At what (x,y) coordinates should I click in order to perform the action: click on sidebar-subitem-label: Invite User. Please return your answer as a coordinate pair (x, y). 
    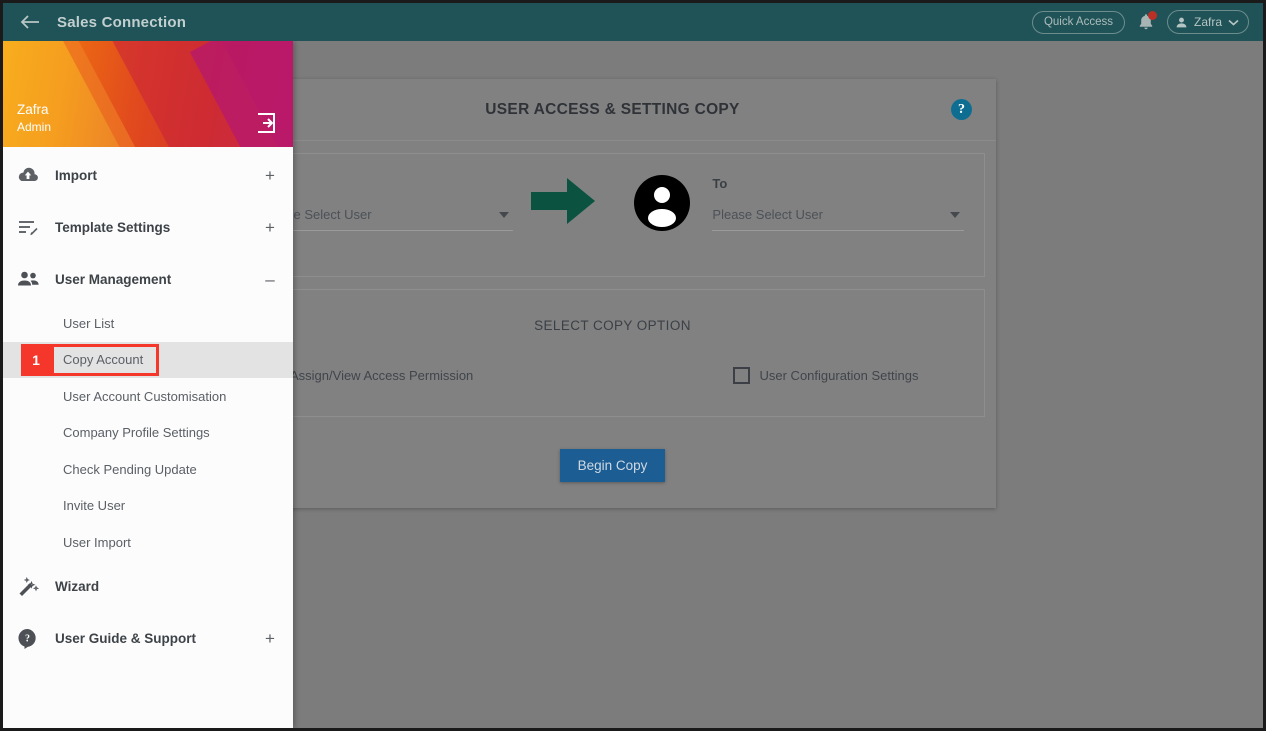
    Looking at the image, I should click on (94, 506).